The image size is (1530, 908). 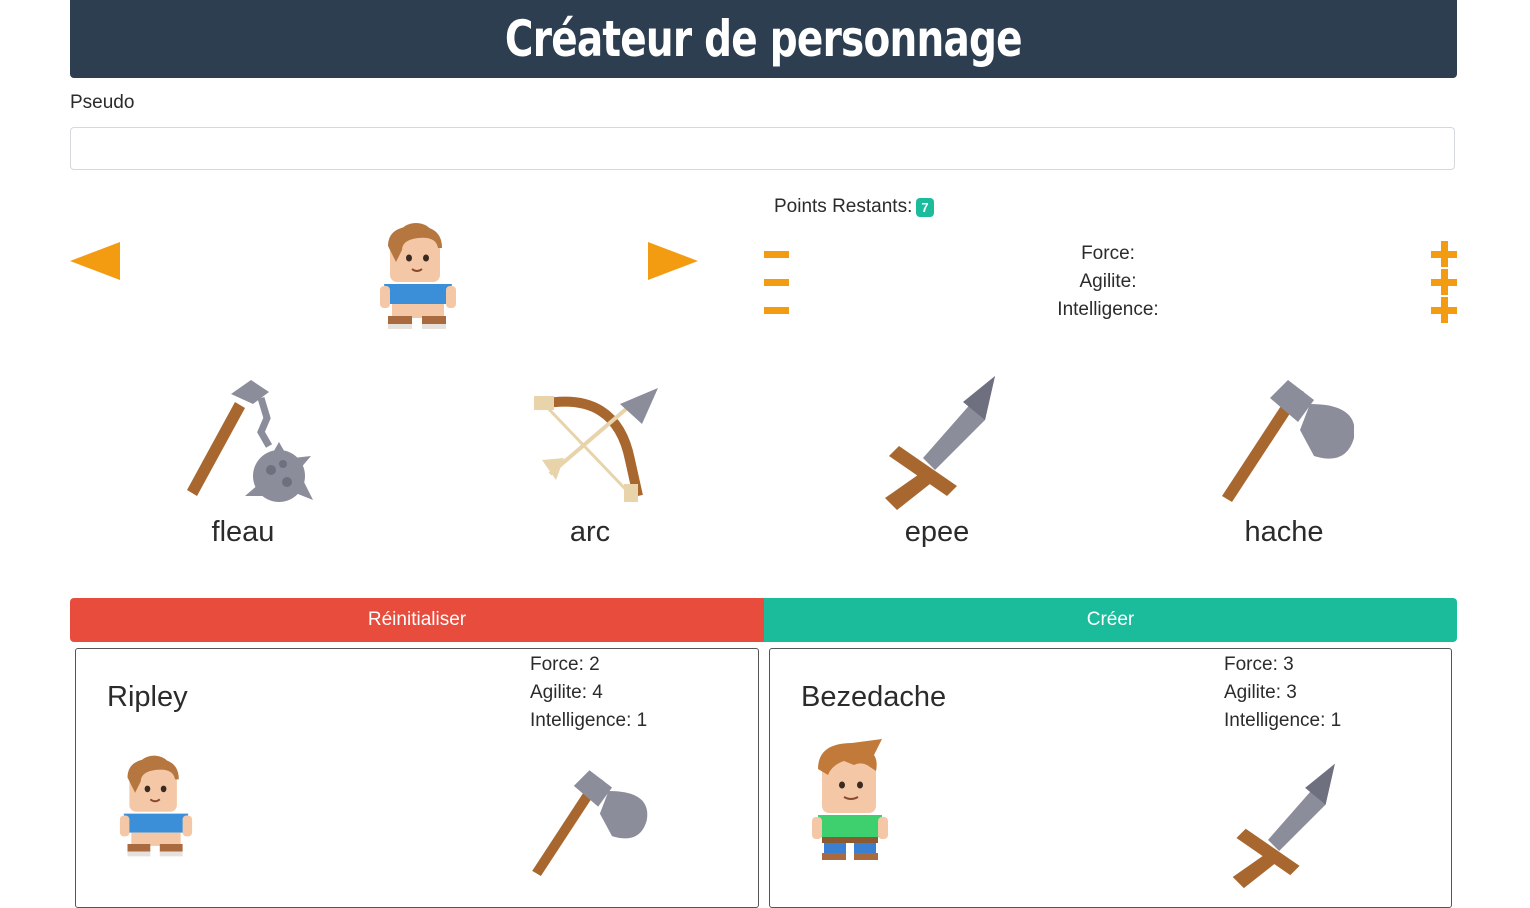 I want to click on character-agilite: Agilite: 3, so click(x=1260, y=692).